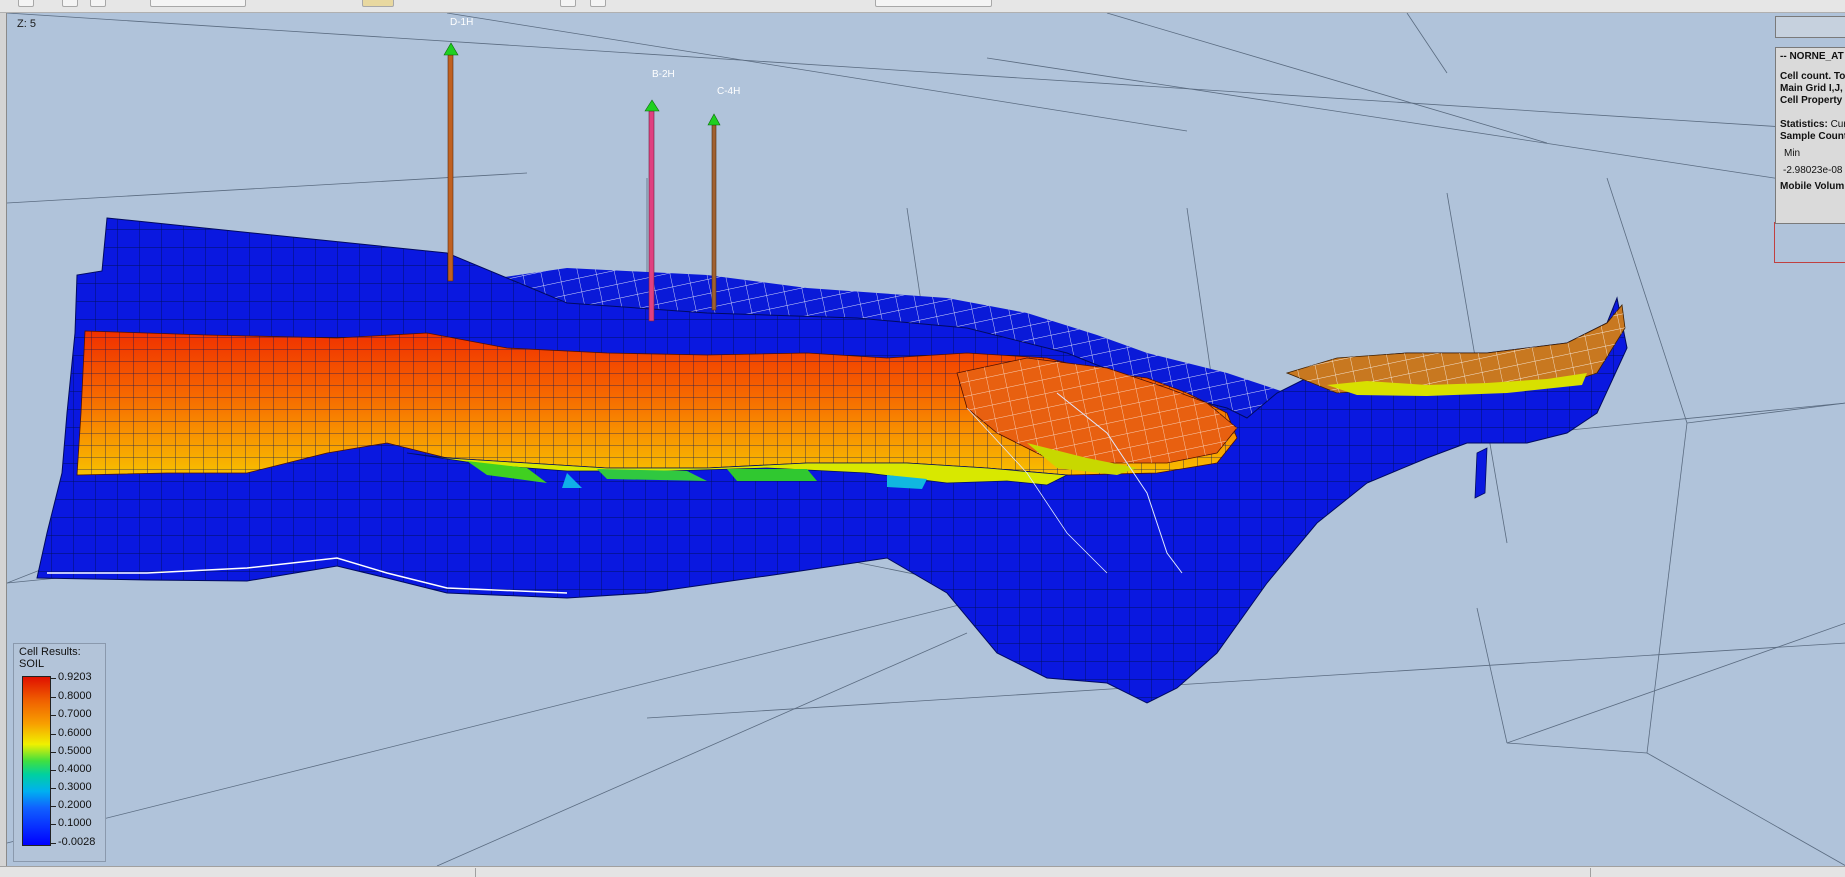  What do you see at coordinates (75, 751) in the screenshot?
I see `legend-label: 0.5000` at bounding box center [75, 751].